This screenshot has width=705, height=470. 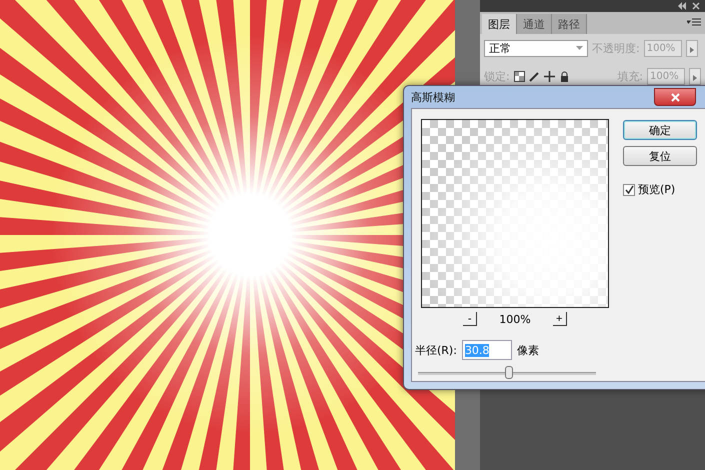 I want to click on zoom-out-button: -, so click(x=470, y=319).